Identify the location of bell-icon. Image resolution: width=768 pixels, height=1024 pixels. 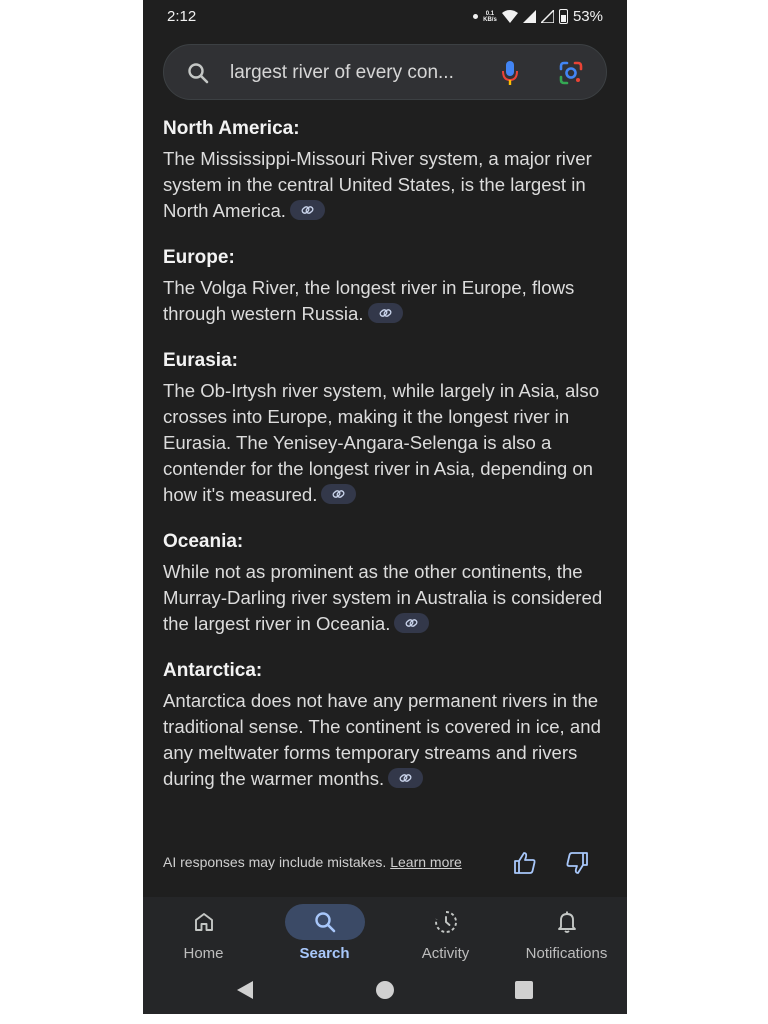
(566, 922).